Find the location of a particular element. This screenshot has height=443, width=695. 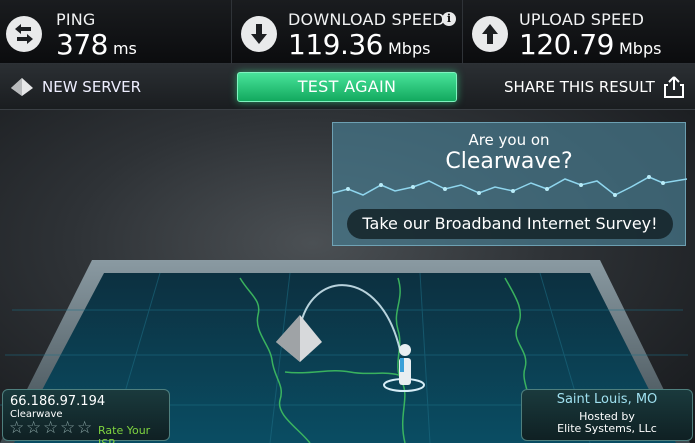

new-server-button: NEW SERVER is located at coordinates (75, 87).